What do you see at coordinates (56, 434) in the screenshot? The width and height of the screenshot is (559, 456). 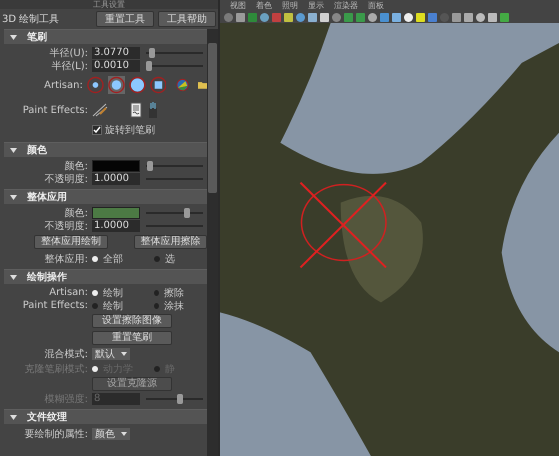 I see `field-label: 要绘制的属性:` at bounding box center [56, 434].